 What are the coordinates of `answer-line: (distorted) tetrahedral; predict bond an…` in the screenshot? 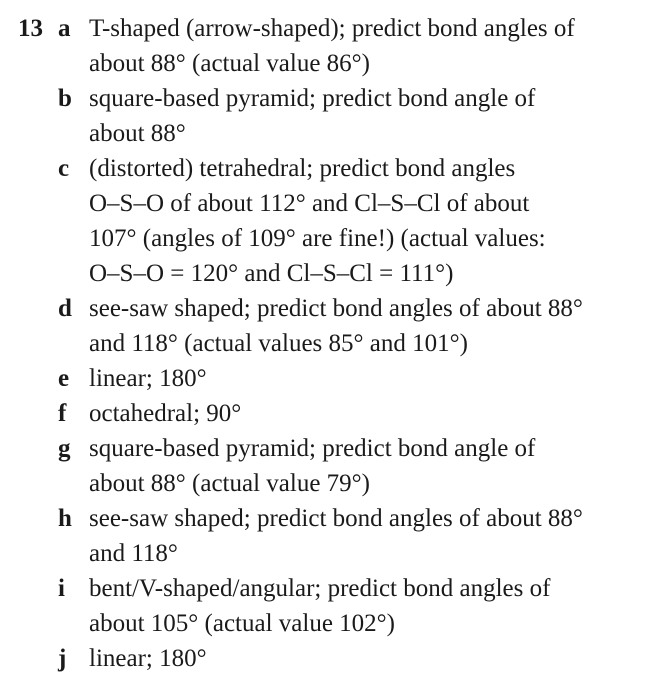 It's located at (302, 168).